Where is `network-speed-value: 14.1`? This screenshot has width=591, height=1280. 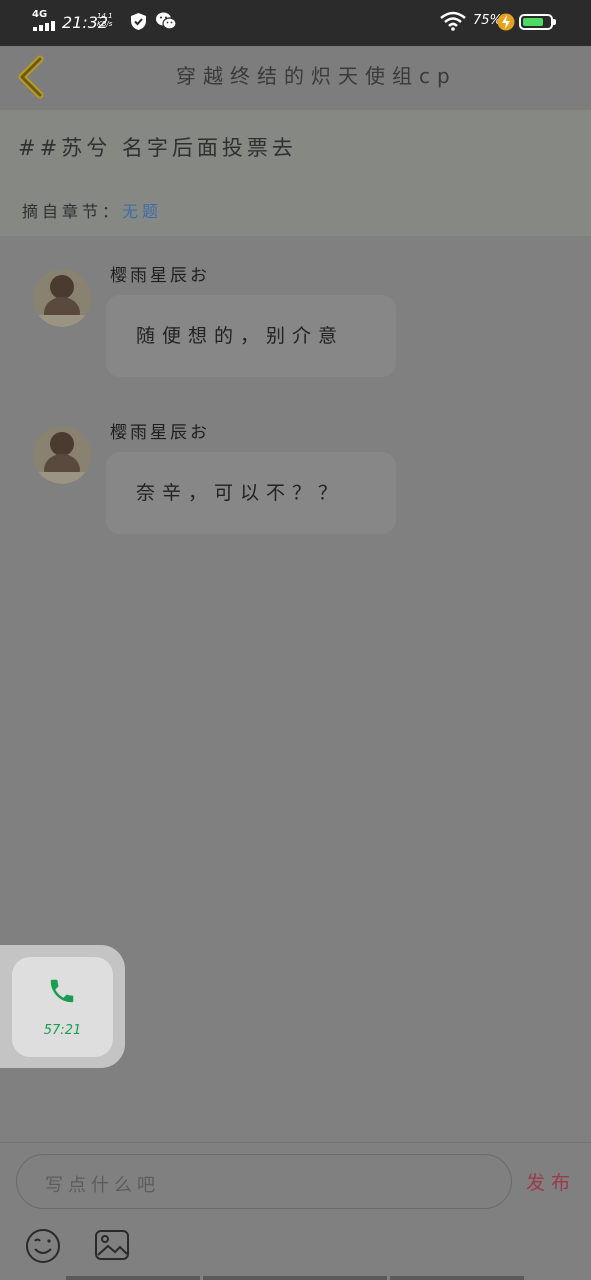 network-speed-value: 14.1 is located at coordinates (105, 16).